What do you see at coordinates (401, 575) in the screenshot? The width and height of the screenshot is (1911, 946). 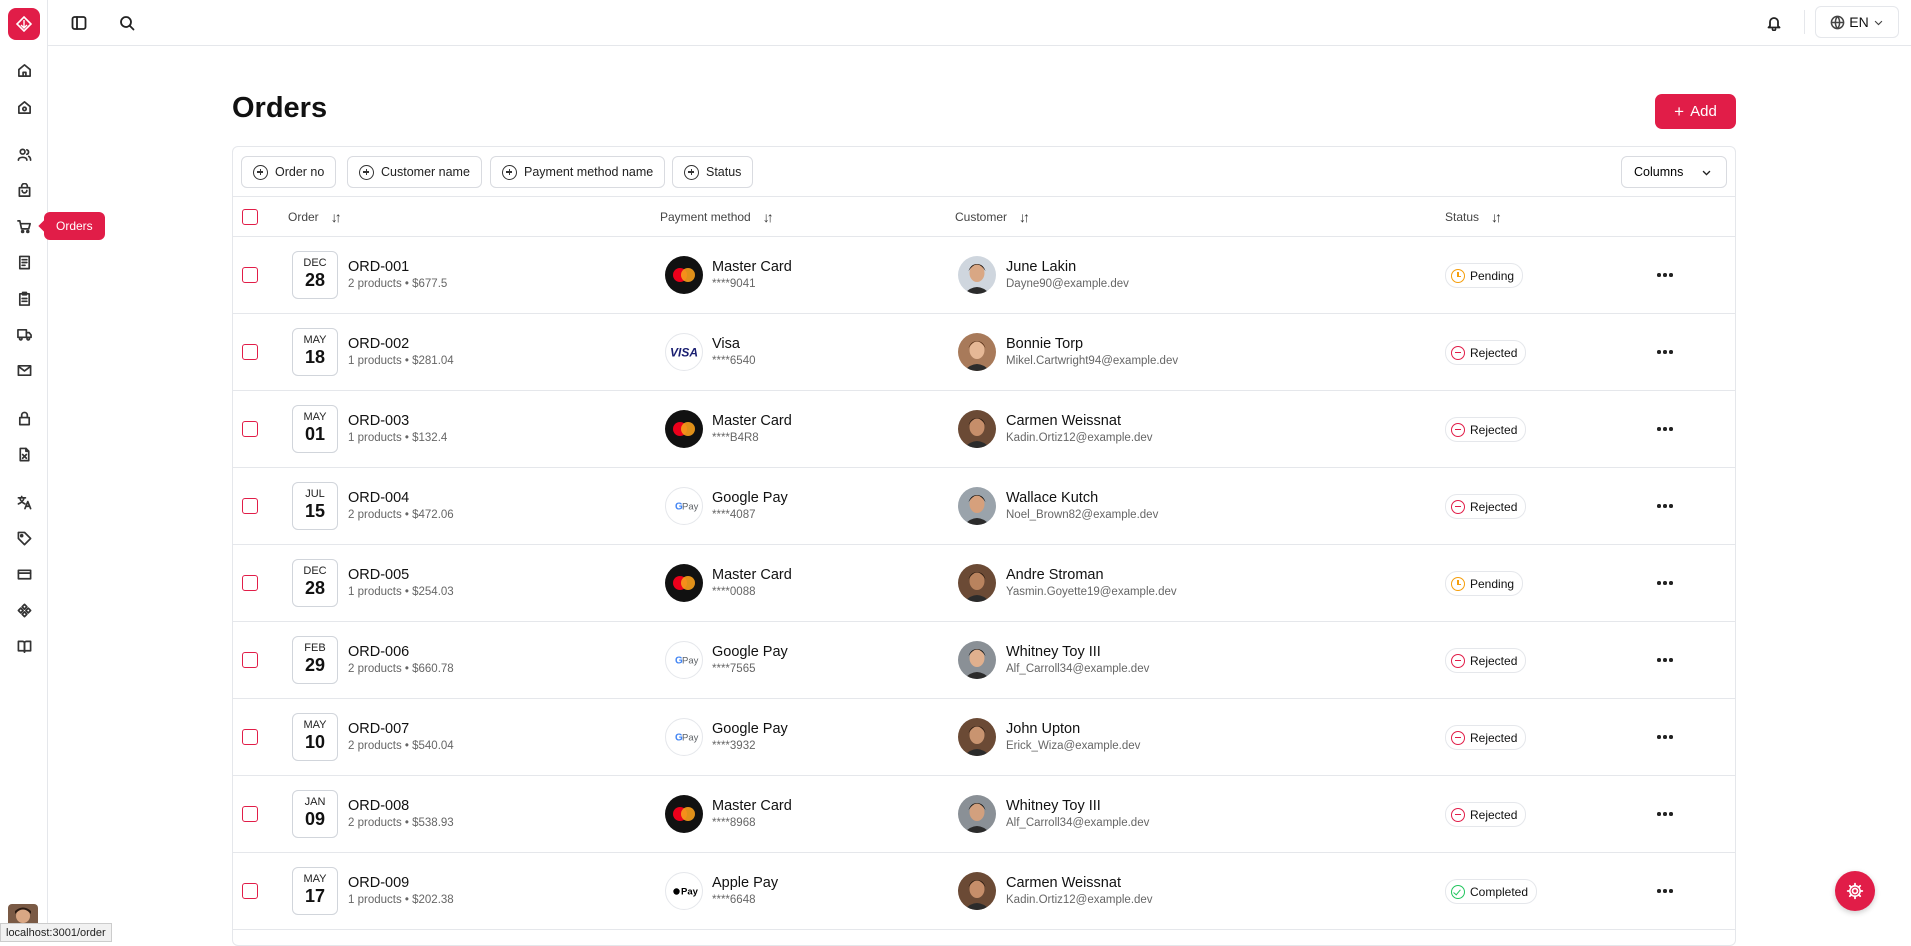 I see `order-id: ORD-005` at bounding box center [401, 575].